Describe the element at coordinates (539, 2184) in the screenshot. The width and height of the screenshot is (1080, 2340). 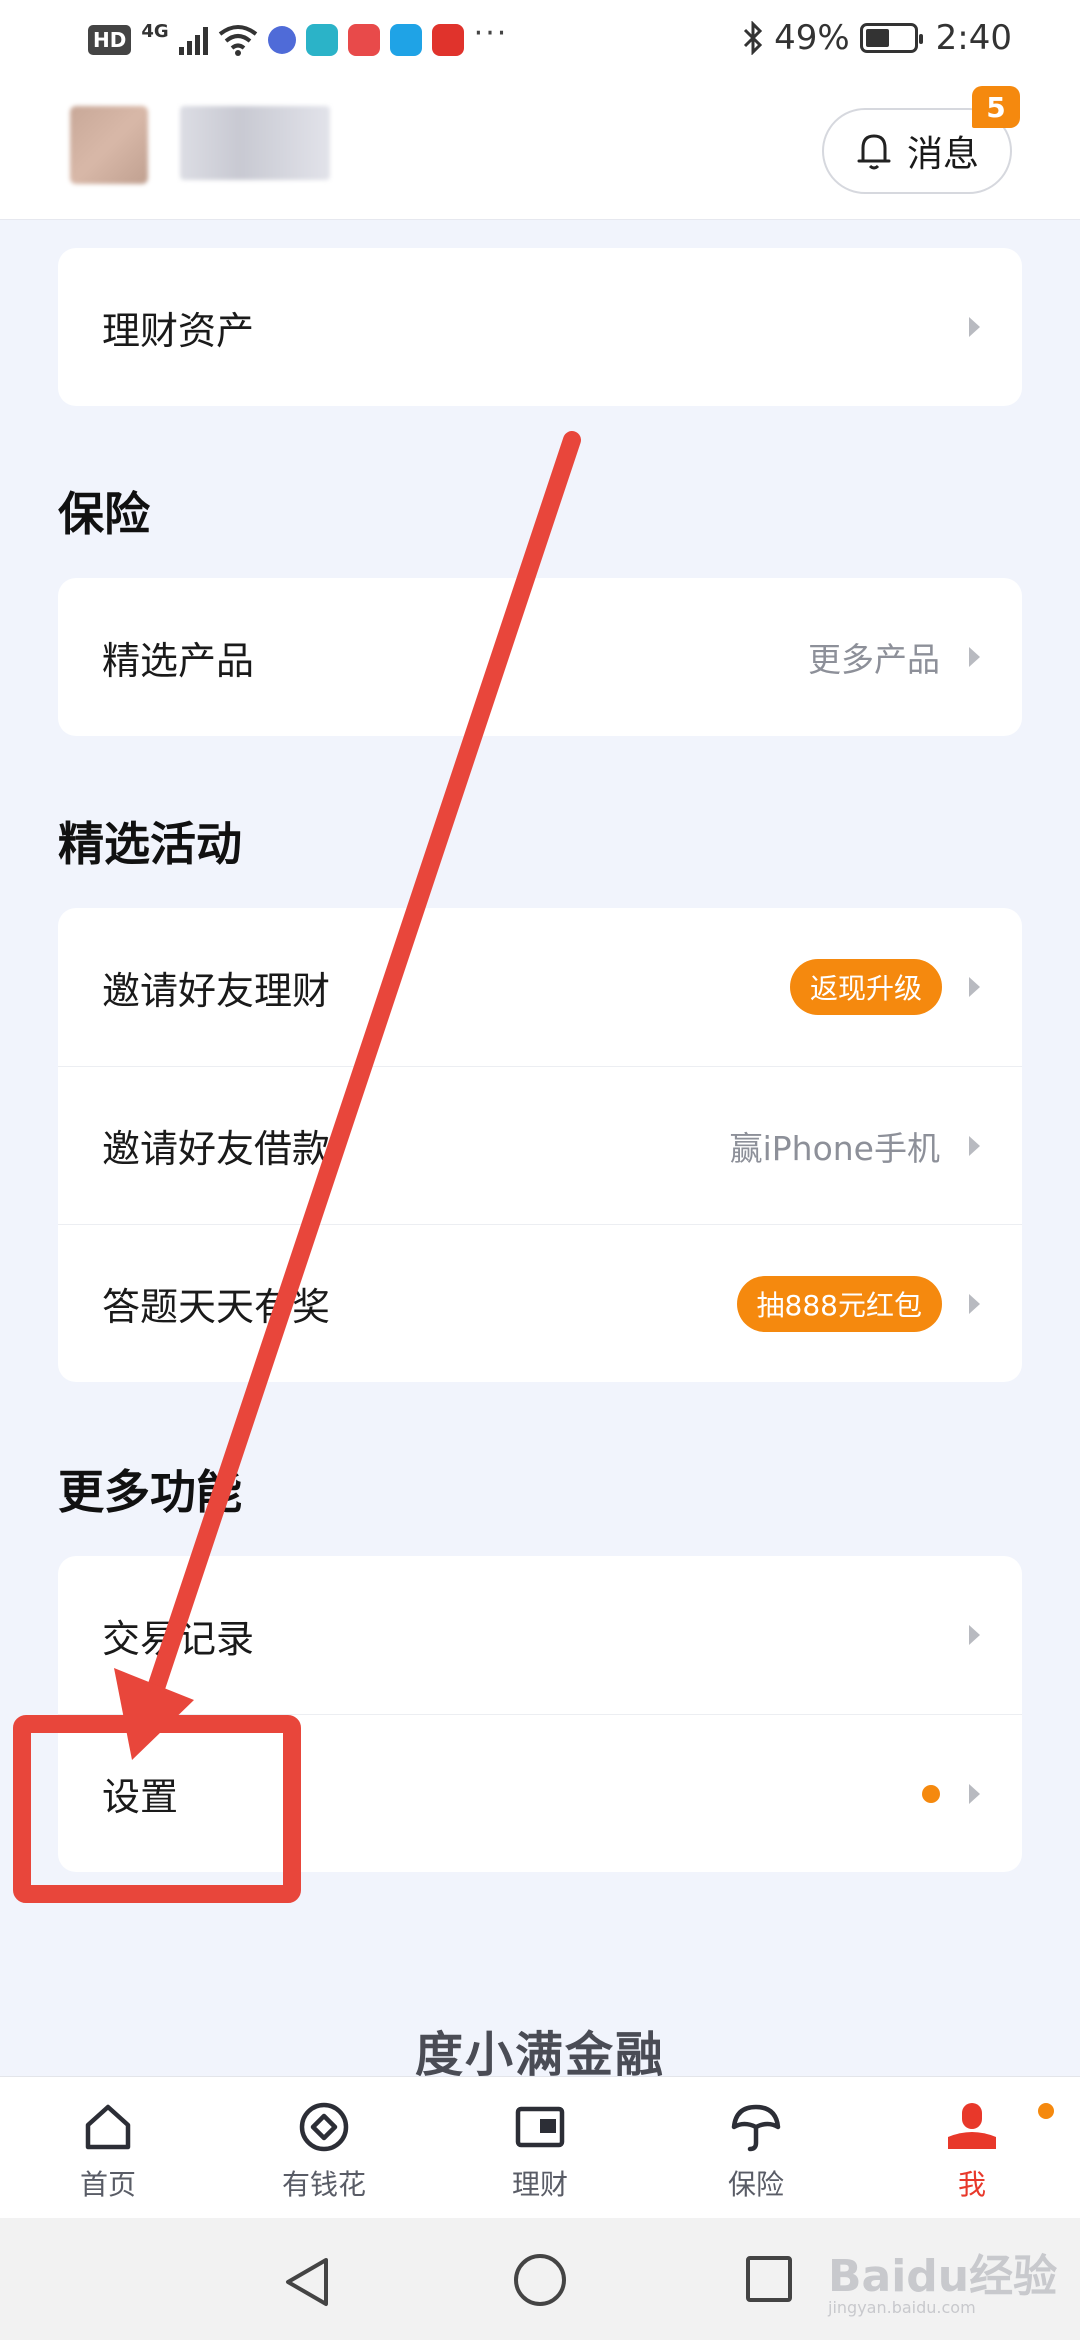
I see `tab-label: 理财` at that location.